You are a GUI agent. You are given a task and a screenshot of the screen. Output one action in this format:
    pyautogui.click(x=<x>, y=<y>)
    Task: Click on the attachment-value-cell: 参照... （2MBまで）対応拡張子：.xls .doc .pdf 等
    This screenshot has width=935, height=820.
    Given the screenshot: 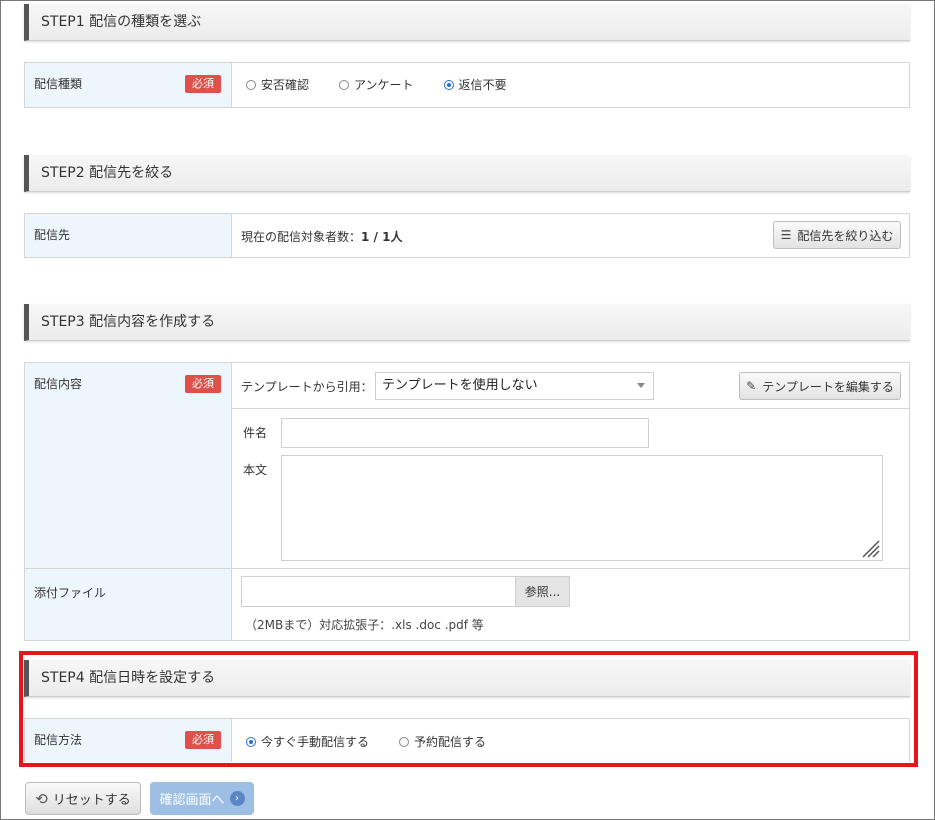 What is the action you would take?
    pyautogui.click(x=570, y=604)
    